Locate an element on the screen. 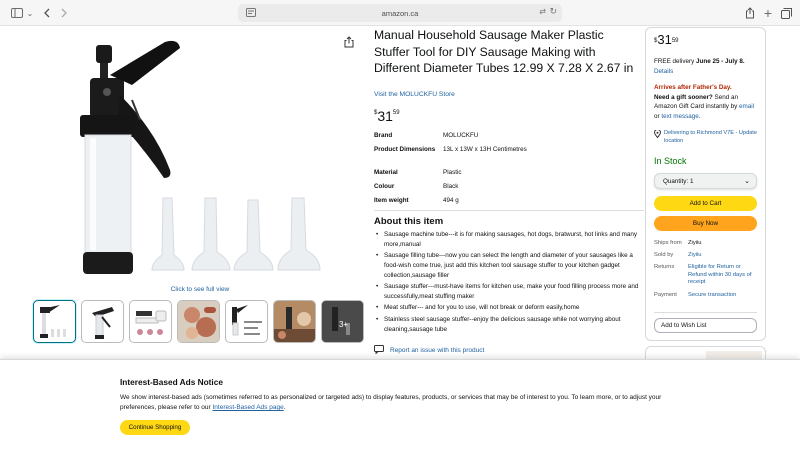 This screenshot has height=450, width=800. report-link: Report an issue with this product is located at coordinates (437, 350).